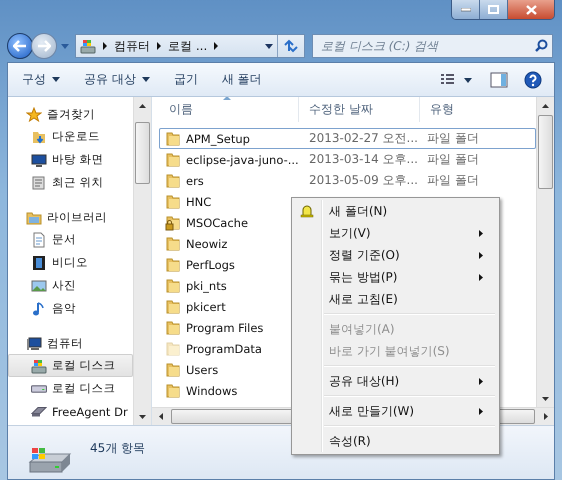  Describe the element at coordinates (224, 349) in the screenshot. I see `file-name: ProgramData` at that location.